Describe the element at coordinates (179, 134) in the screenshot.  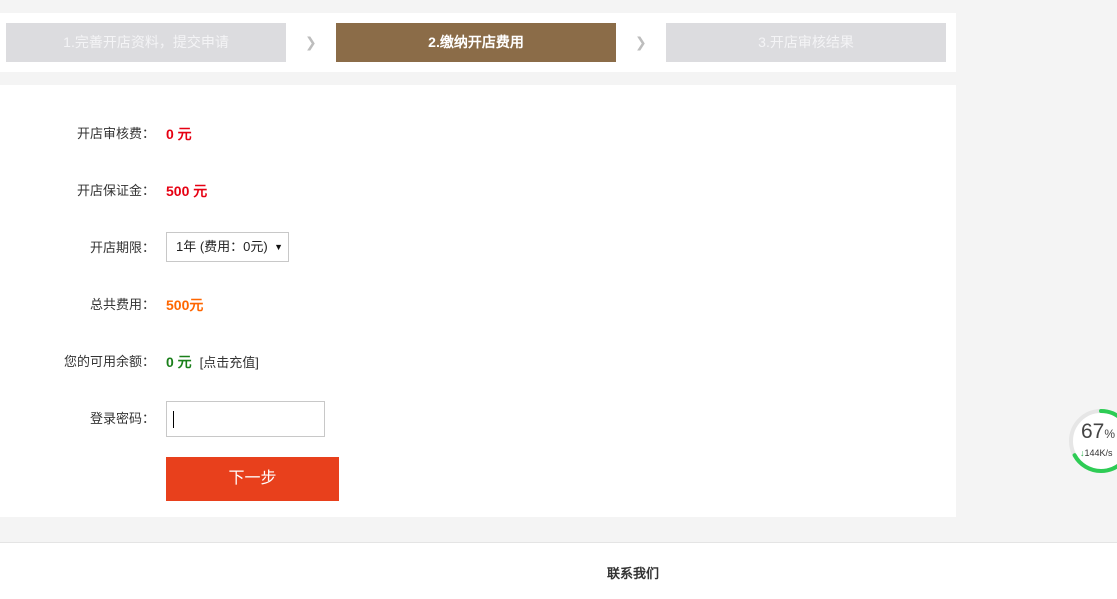
I see `audit-fee-value: 0 元` at that location.